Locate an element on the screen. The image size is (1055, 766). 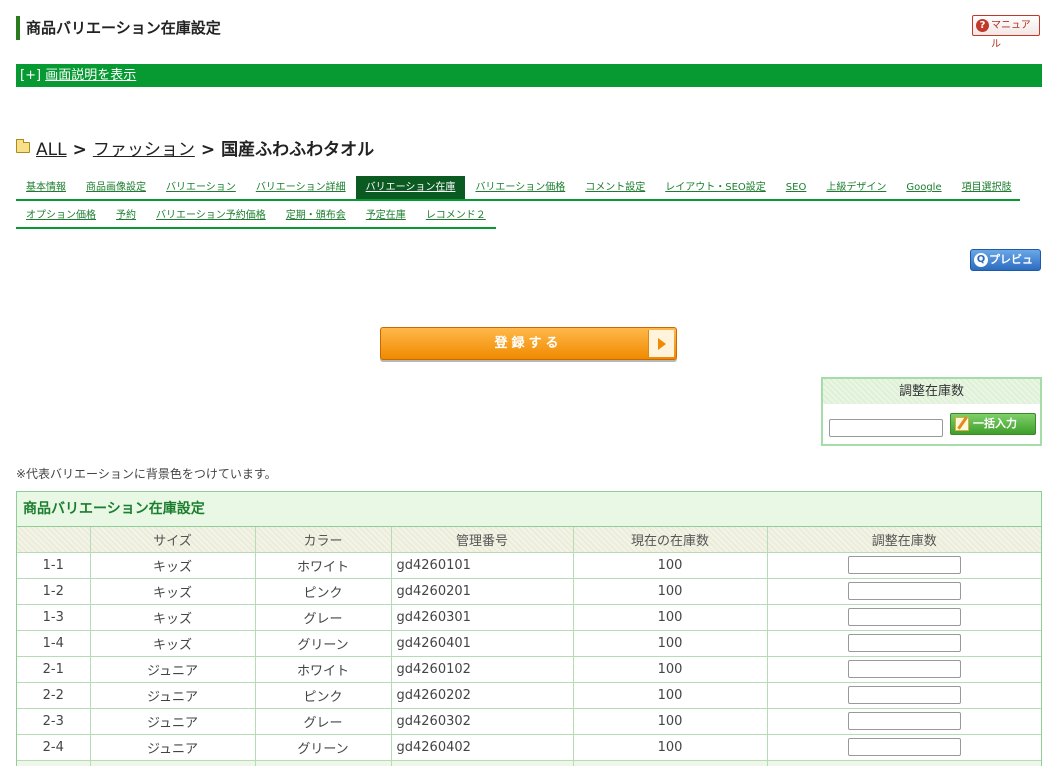
tab-comment: コメント設定 is located at coordinates (615, 187).